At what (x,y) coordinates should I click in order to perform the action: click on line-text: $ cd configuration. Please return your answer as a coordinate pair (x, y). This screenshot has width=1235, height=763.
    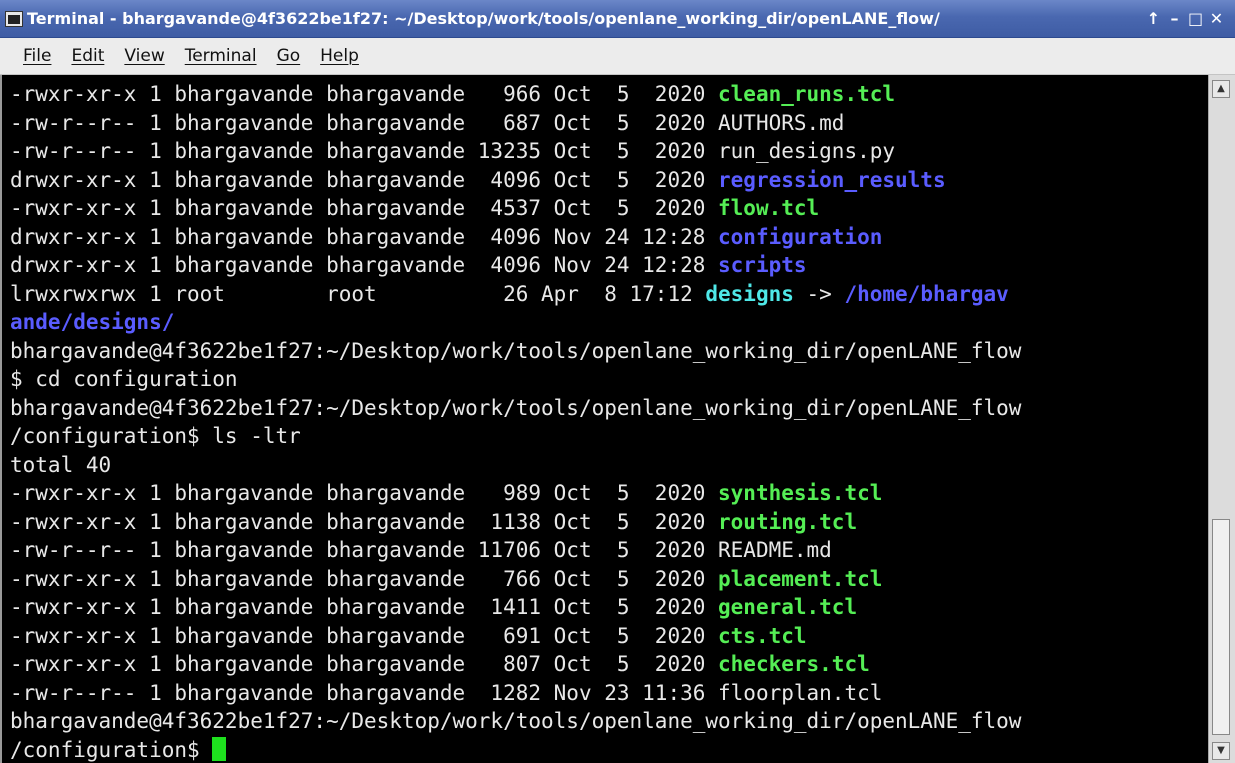
    Looking at the image, I should click on (124, 379).